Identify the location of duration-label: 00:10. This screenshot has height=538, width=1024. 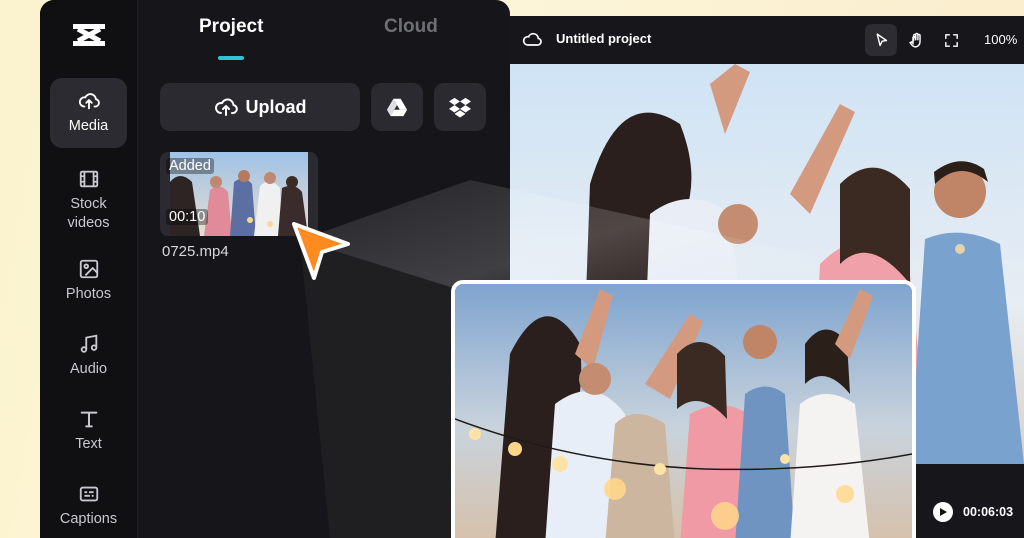
(187, 217).